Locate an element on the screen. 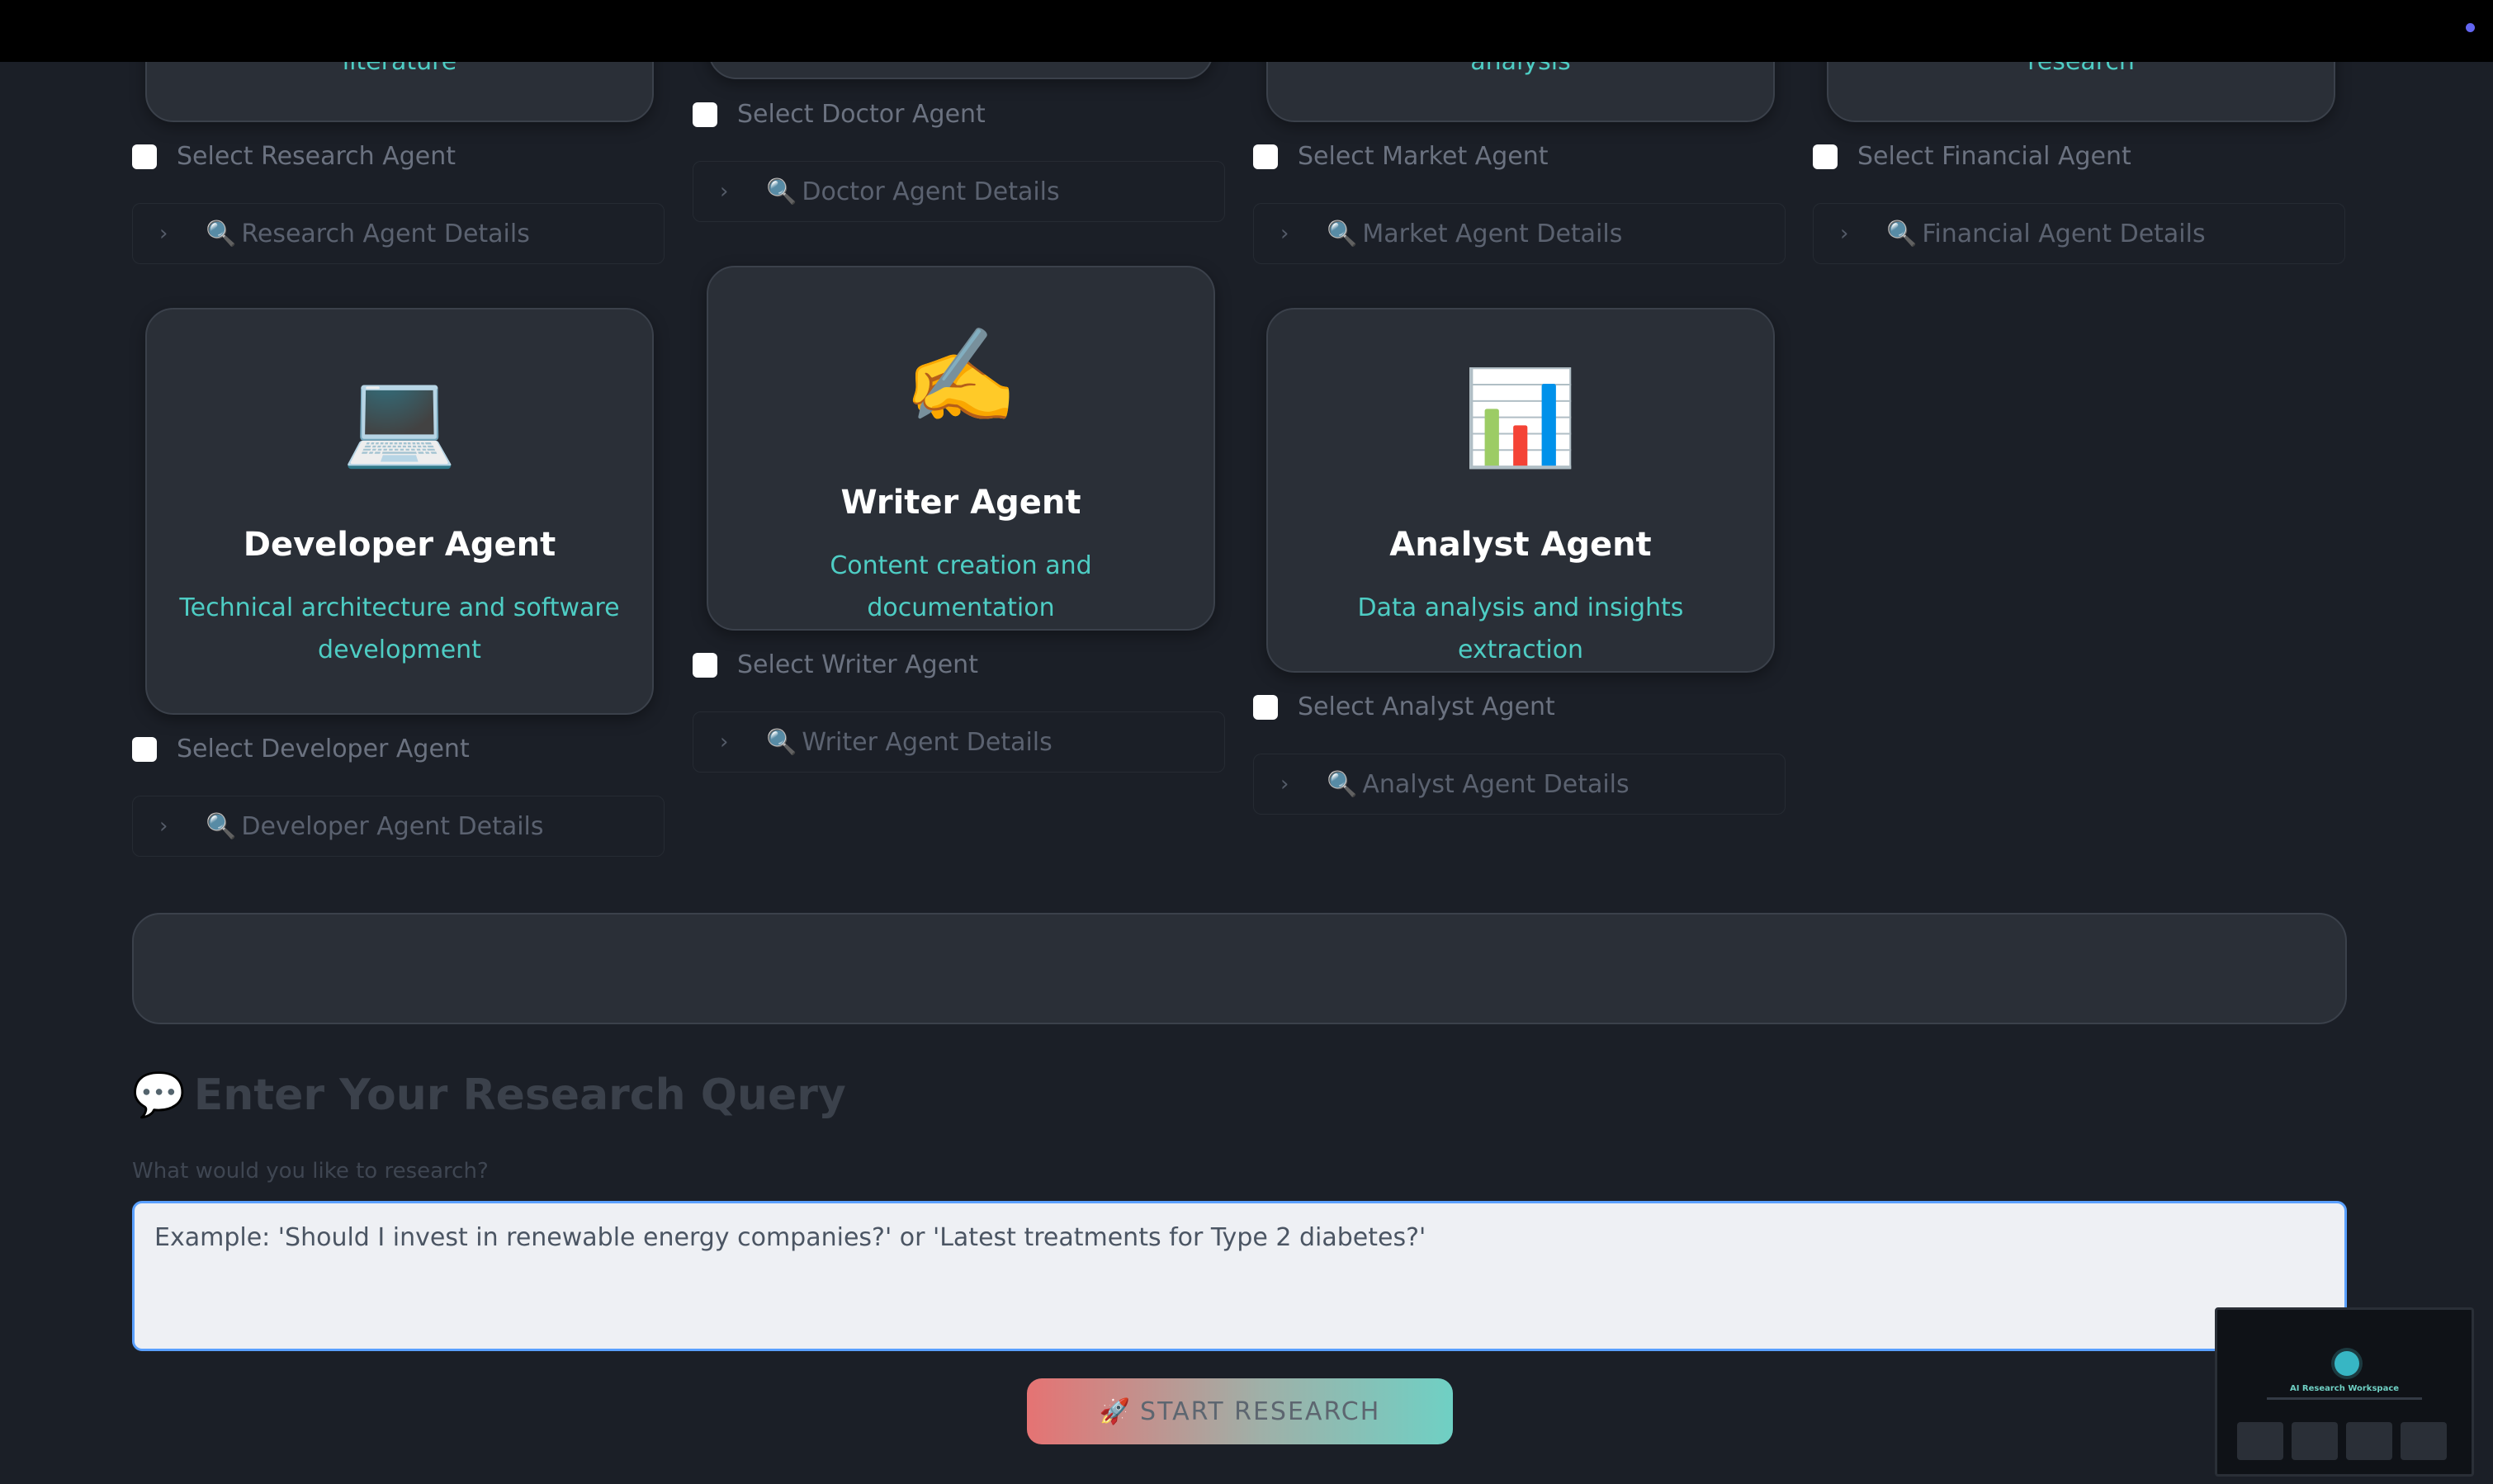 This screenshot has height=1484, width=2493. expander-label: Developer Agent Details is located at coordinates (392, 826).